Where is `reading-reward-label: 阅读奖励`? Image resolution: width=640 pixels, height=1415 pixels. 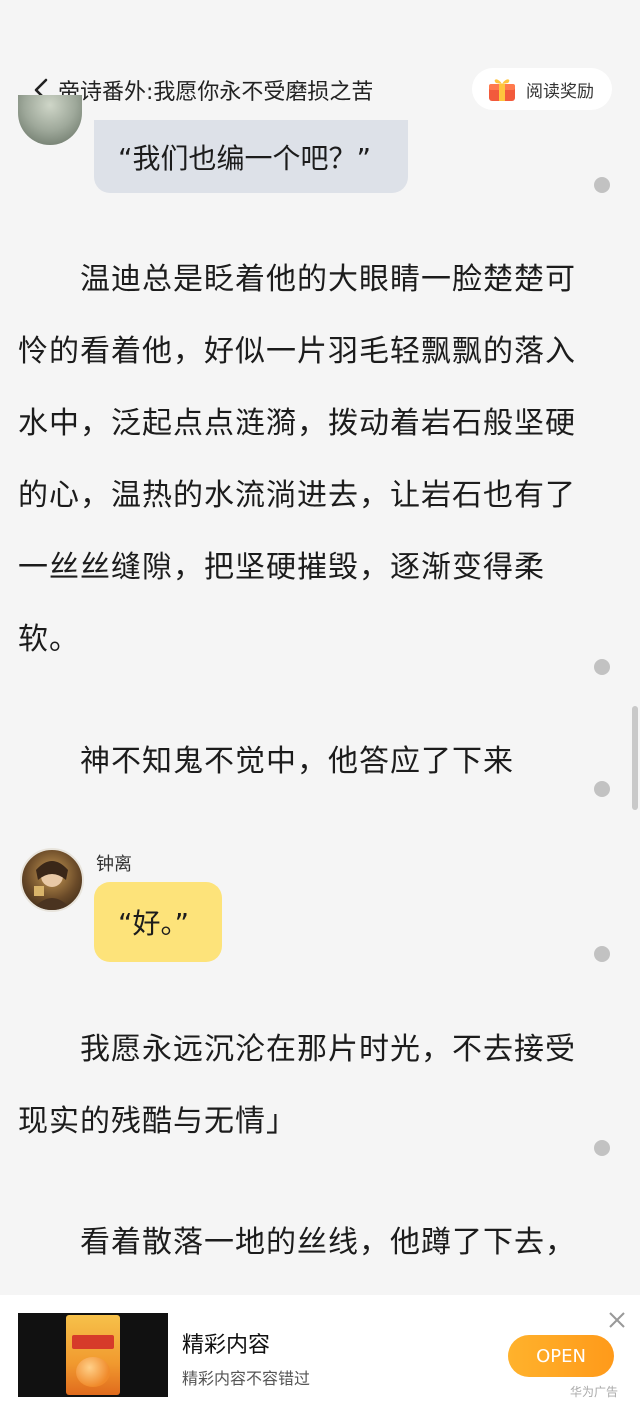 reading-reward-label: 阅读奖励 is located at coordinates (560, 91).